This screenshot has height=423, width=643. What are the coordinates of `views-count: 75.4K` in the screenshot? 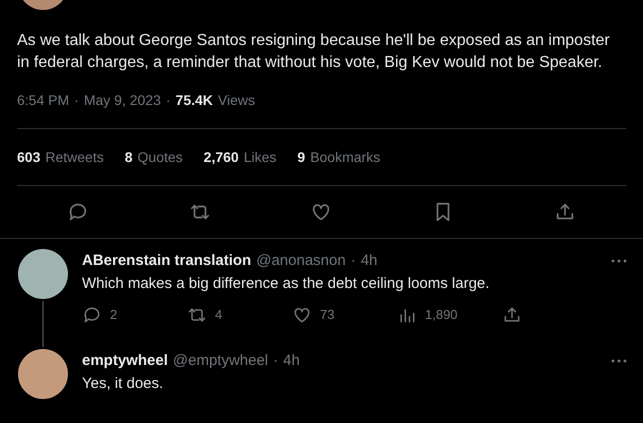 It's located at (194, 100).